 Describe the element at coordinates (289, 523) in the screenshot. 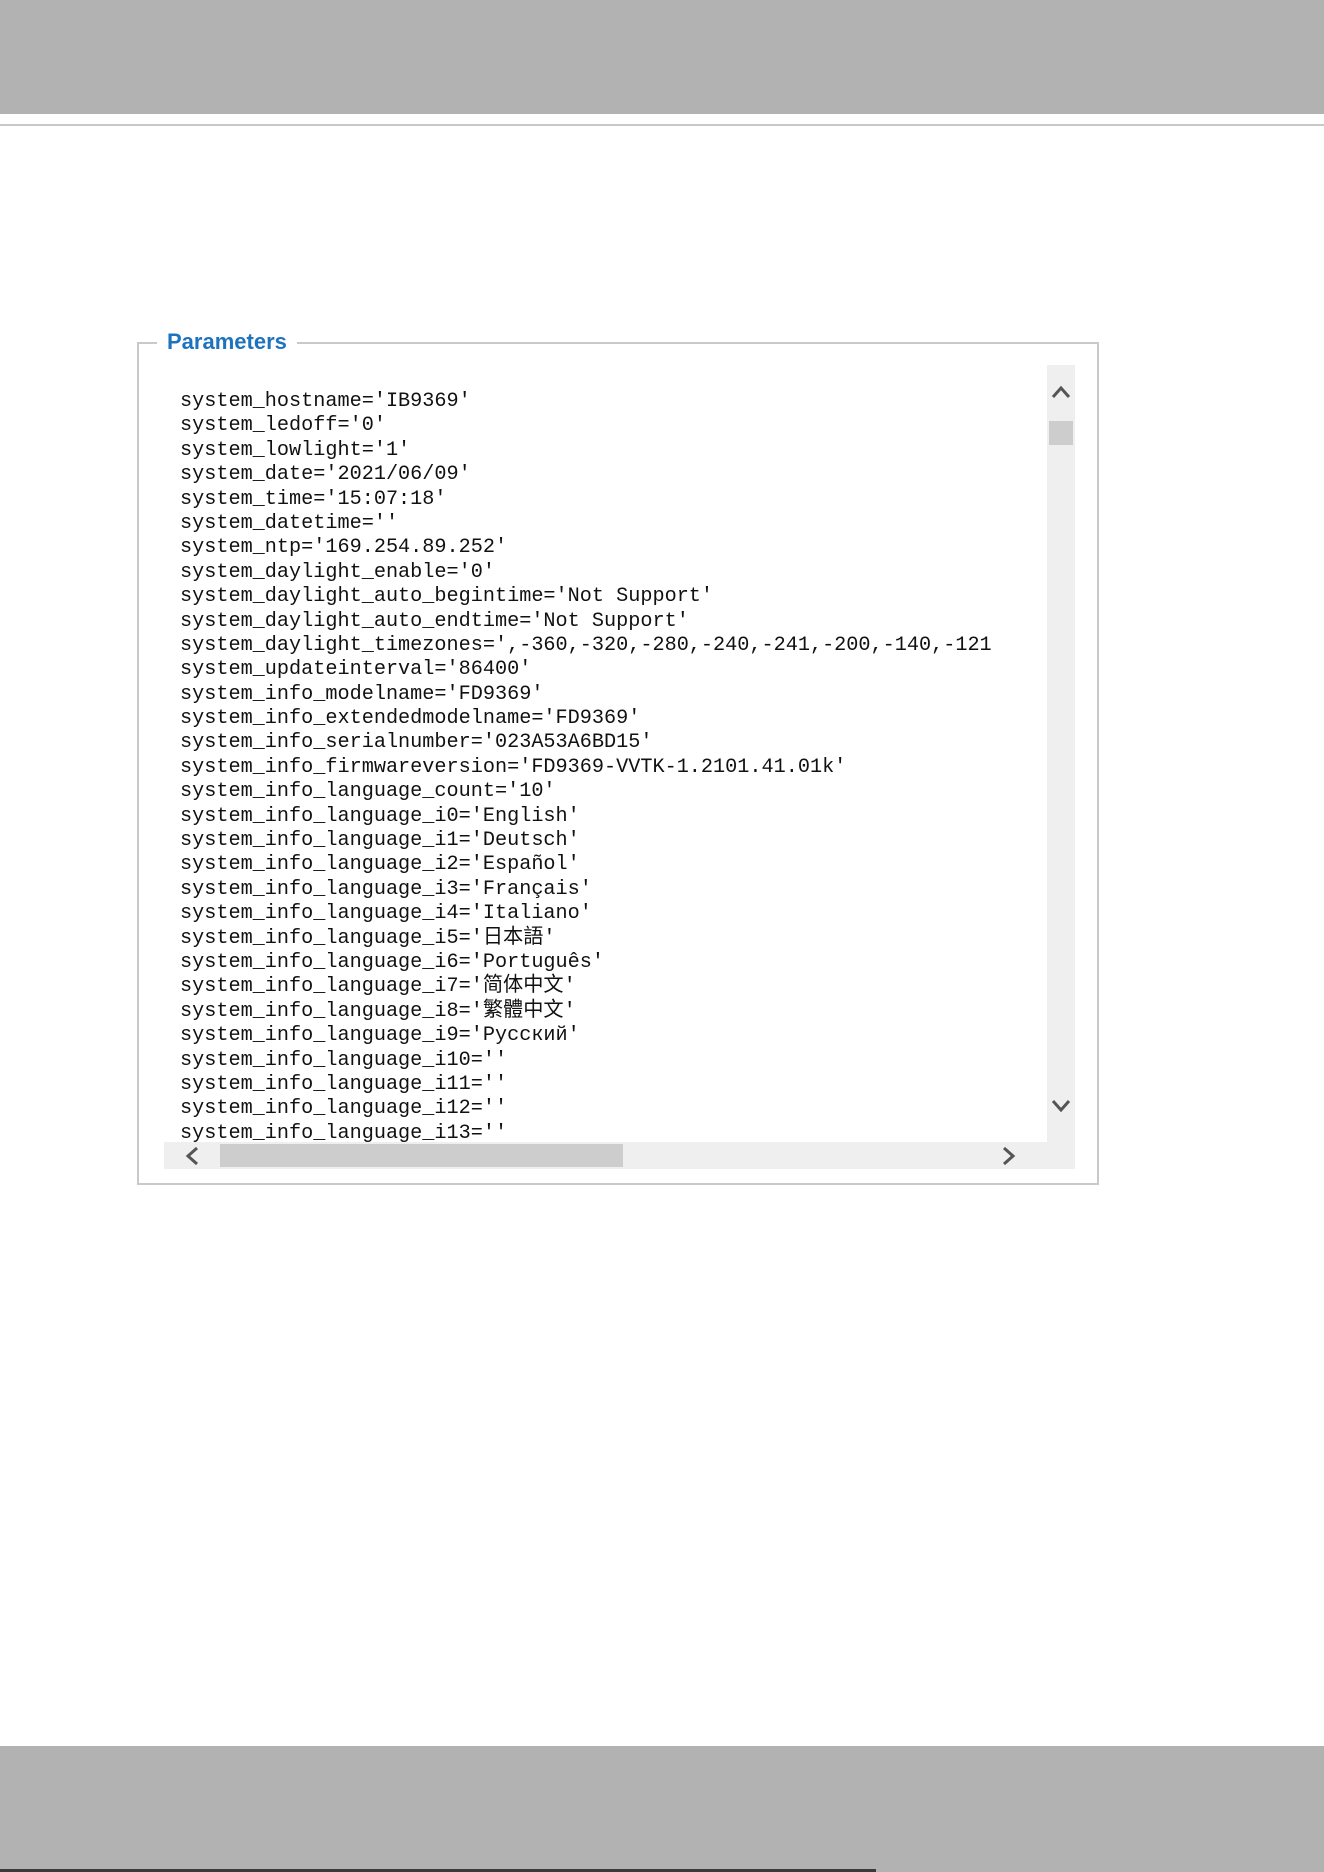

I see `parameter-line: system_datetime=''` at that location.